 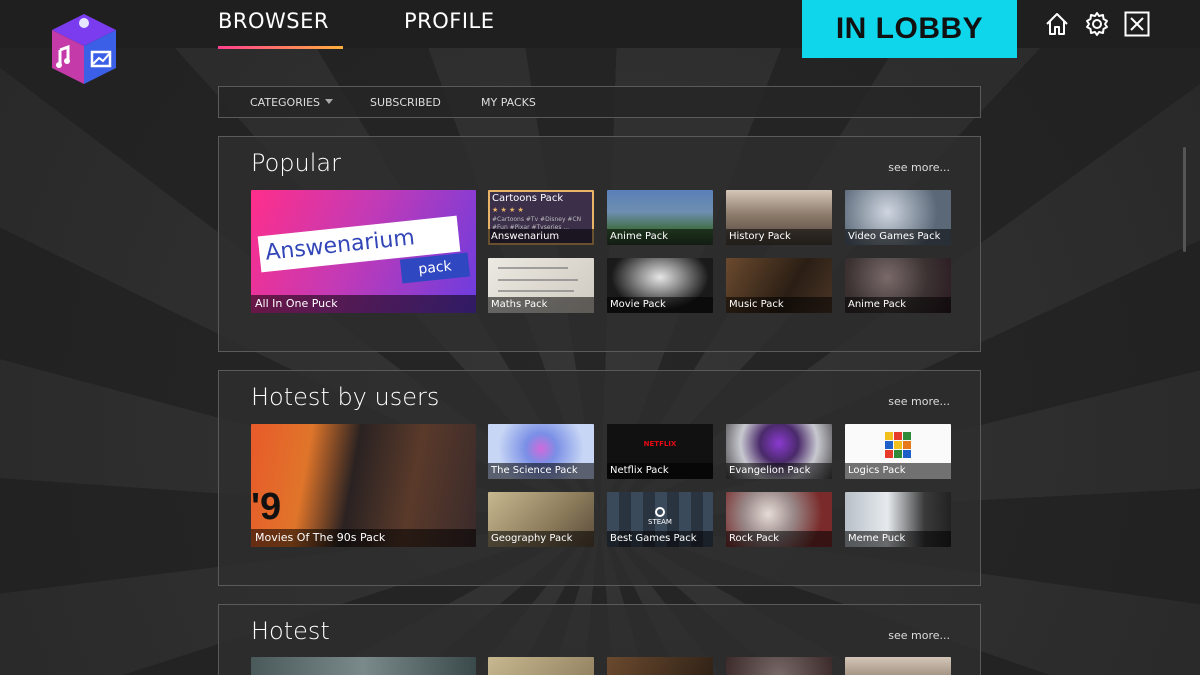 I want to click on pack-label: Movie Pack, so click(x=660, y=305).